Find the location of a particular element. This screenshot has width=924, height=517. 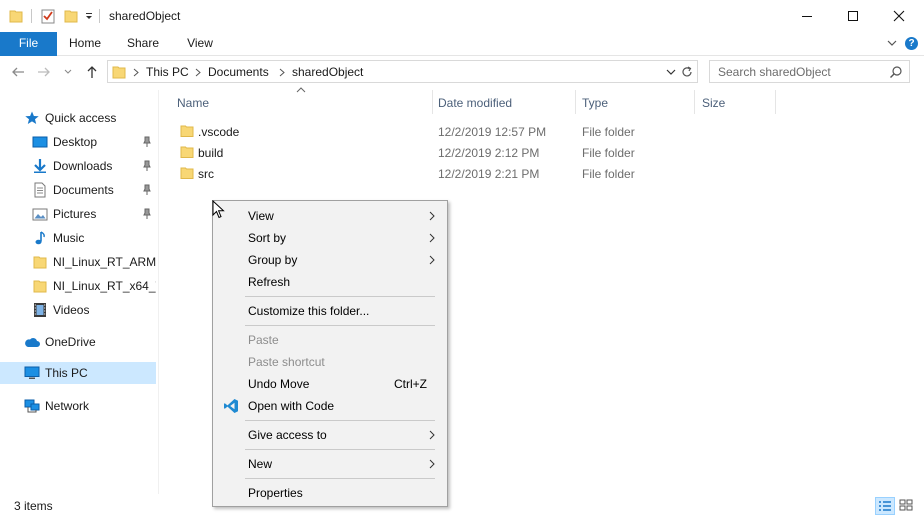

picture-icon is located at coordinates (40, 214).